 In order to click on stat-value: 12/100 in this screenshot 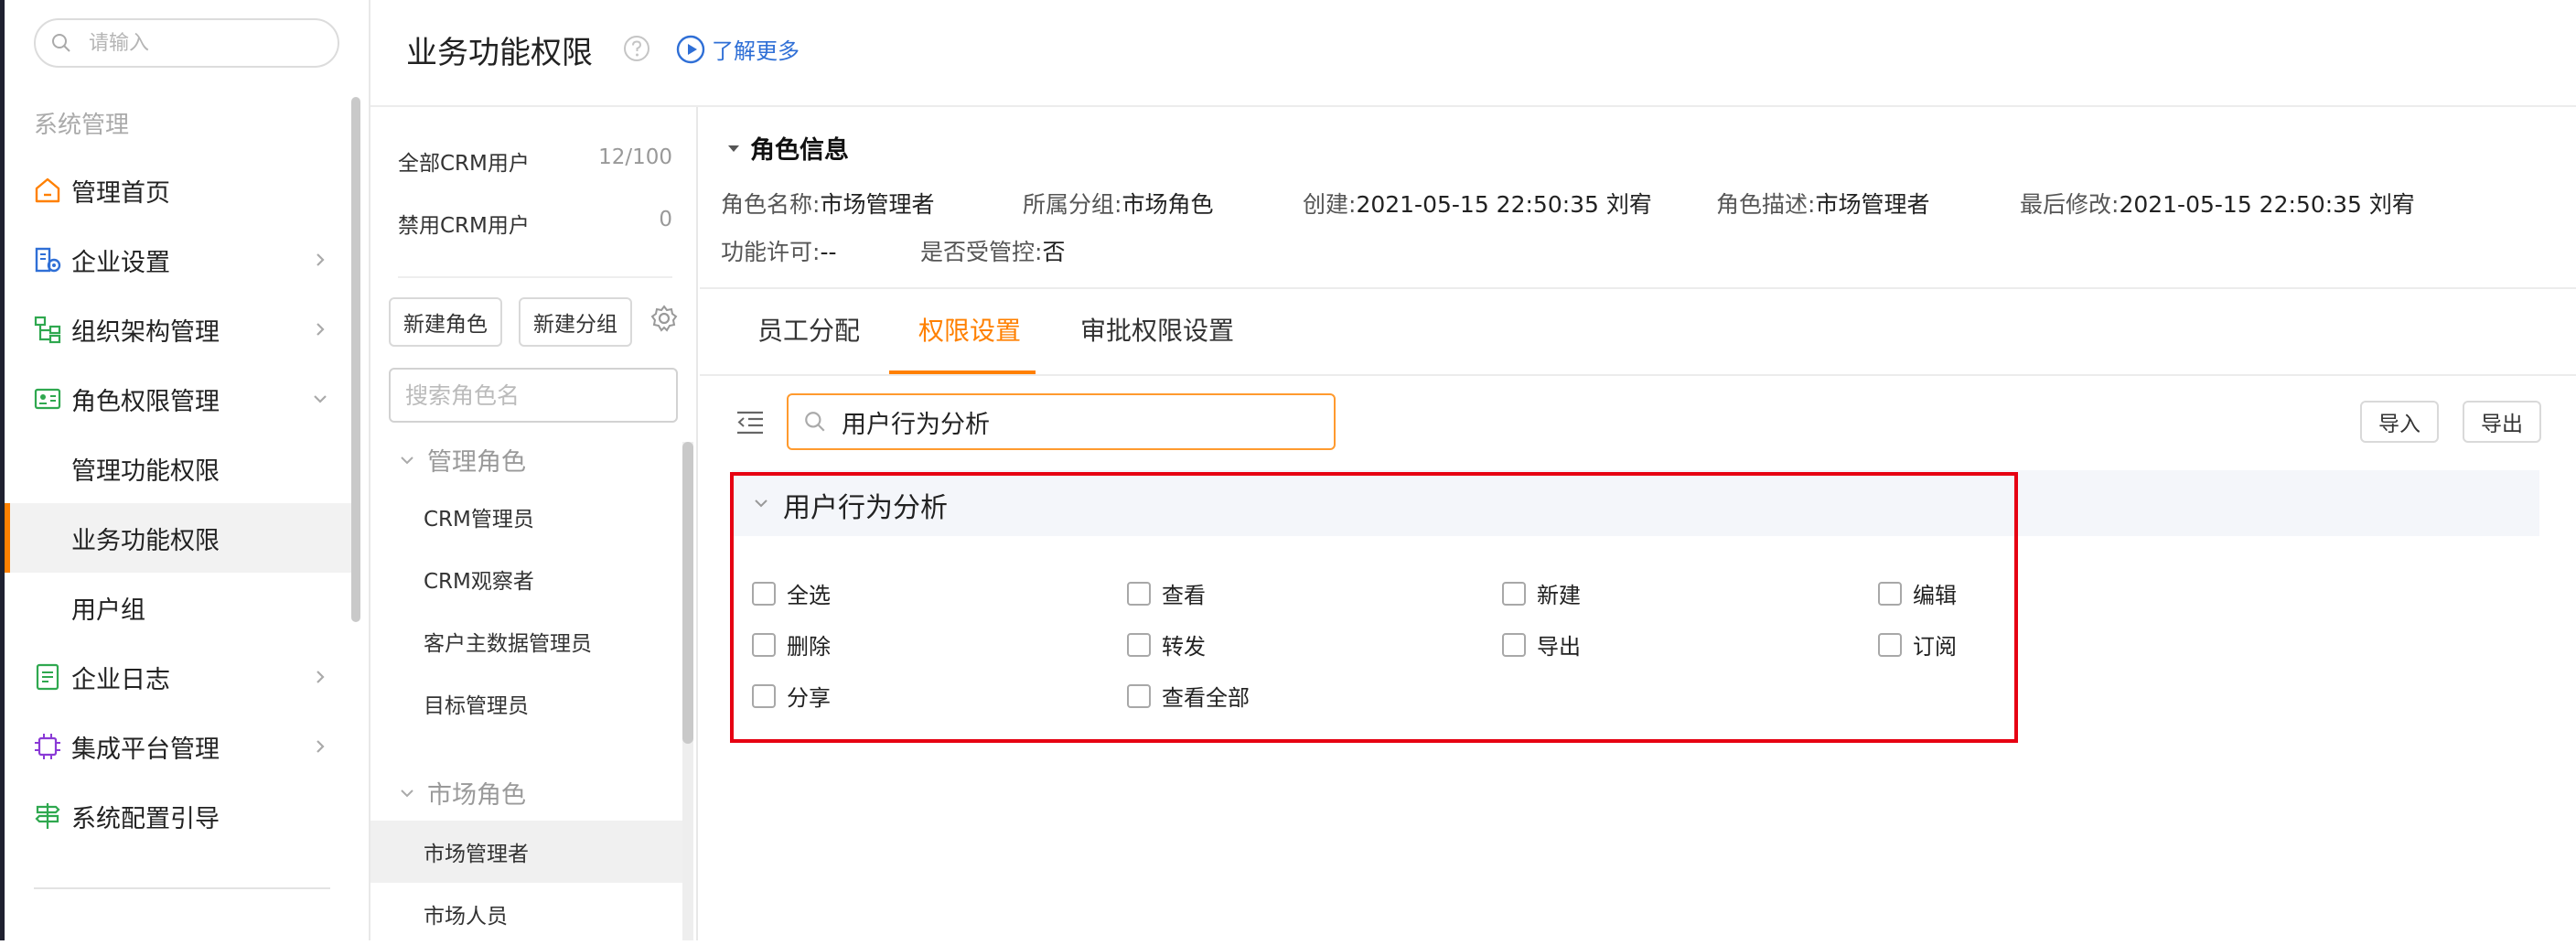, I will do `click(635, 157)`.